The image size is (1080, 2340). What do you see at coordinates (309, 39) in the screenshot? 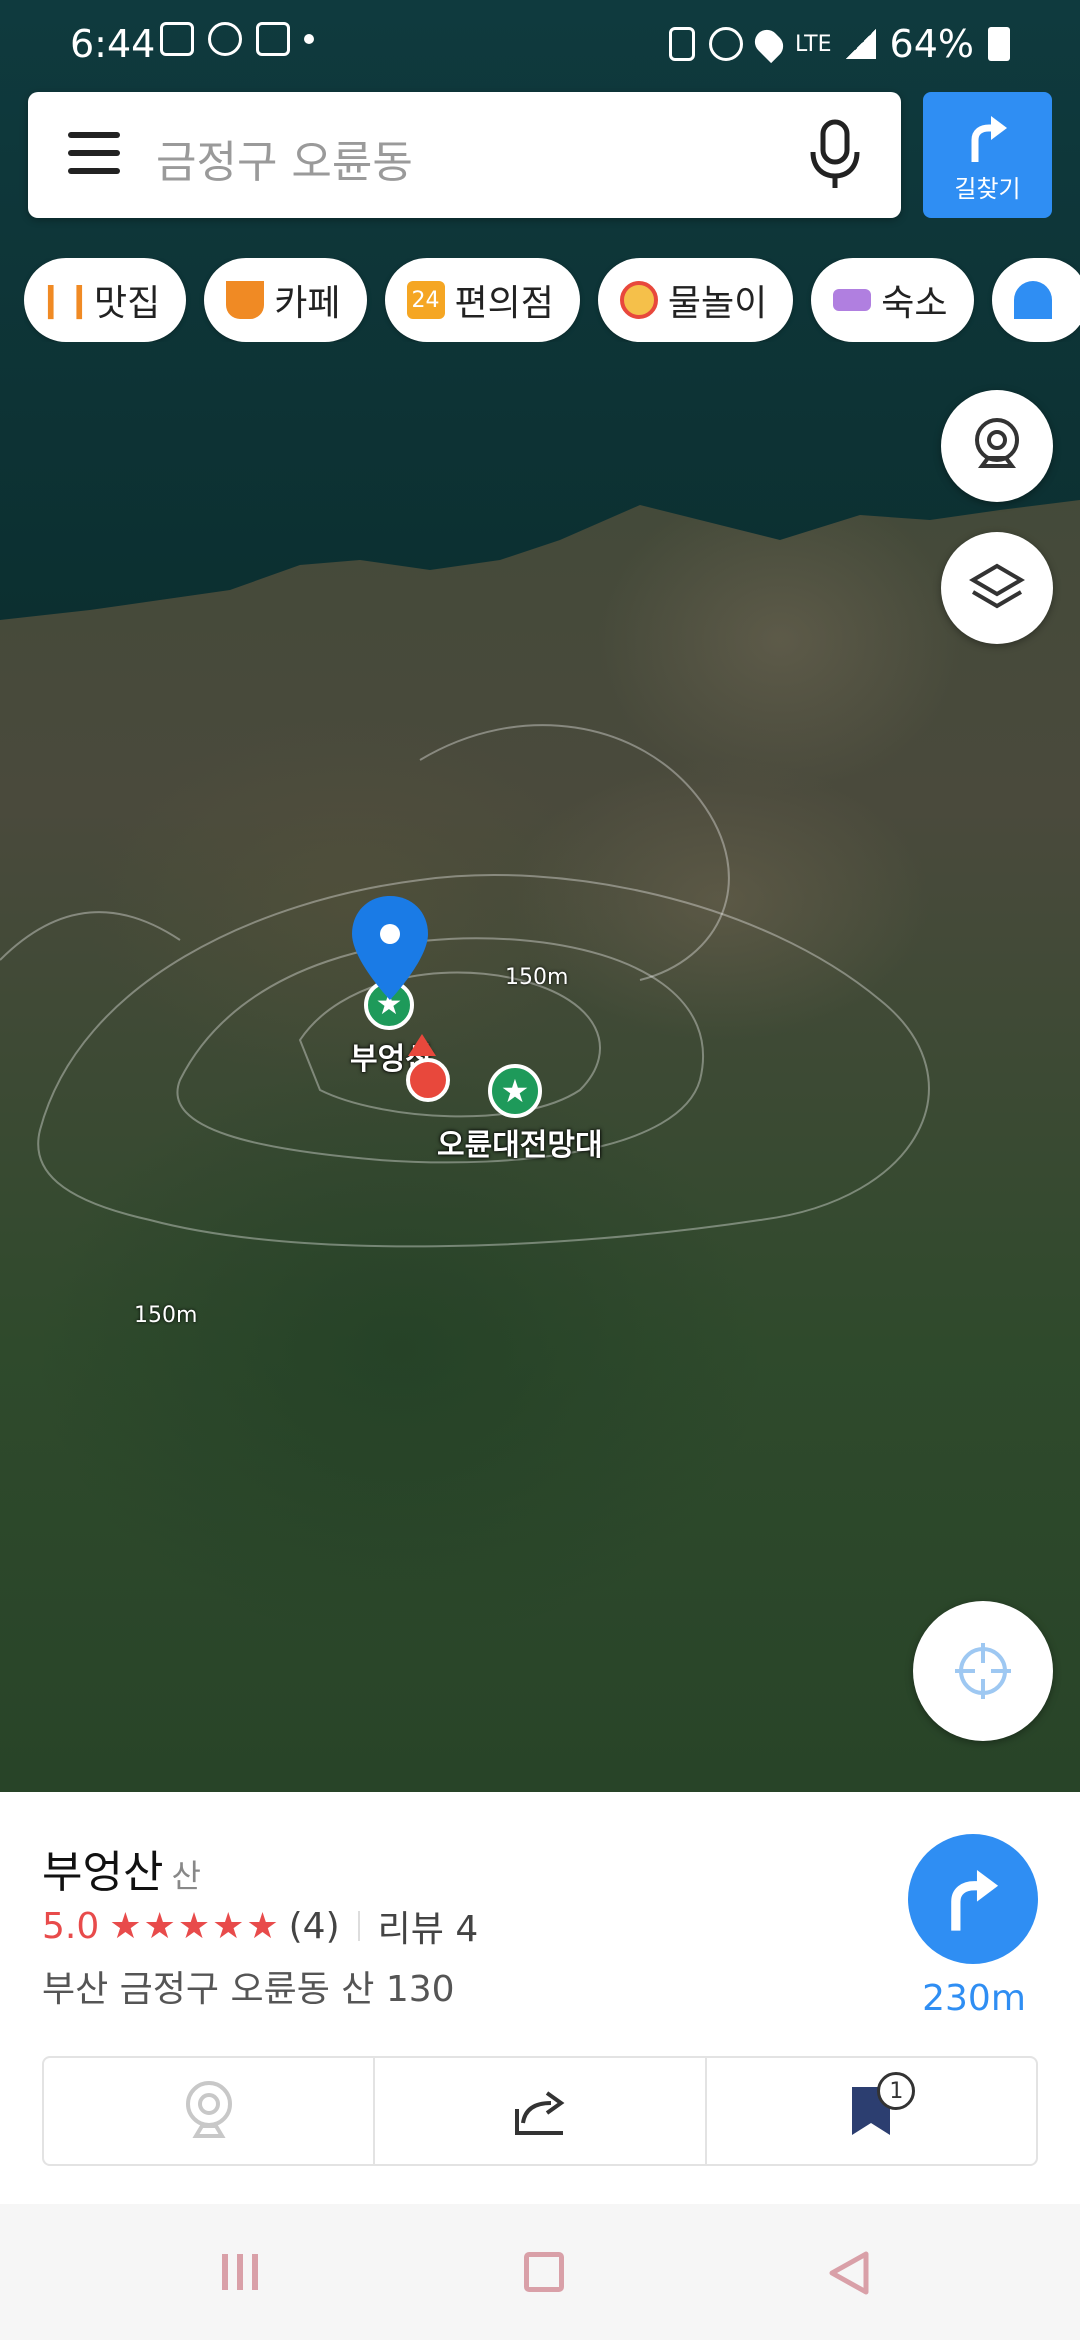
I see `more-notifications-icon` at bounding box center [309, 39].